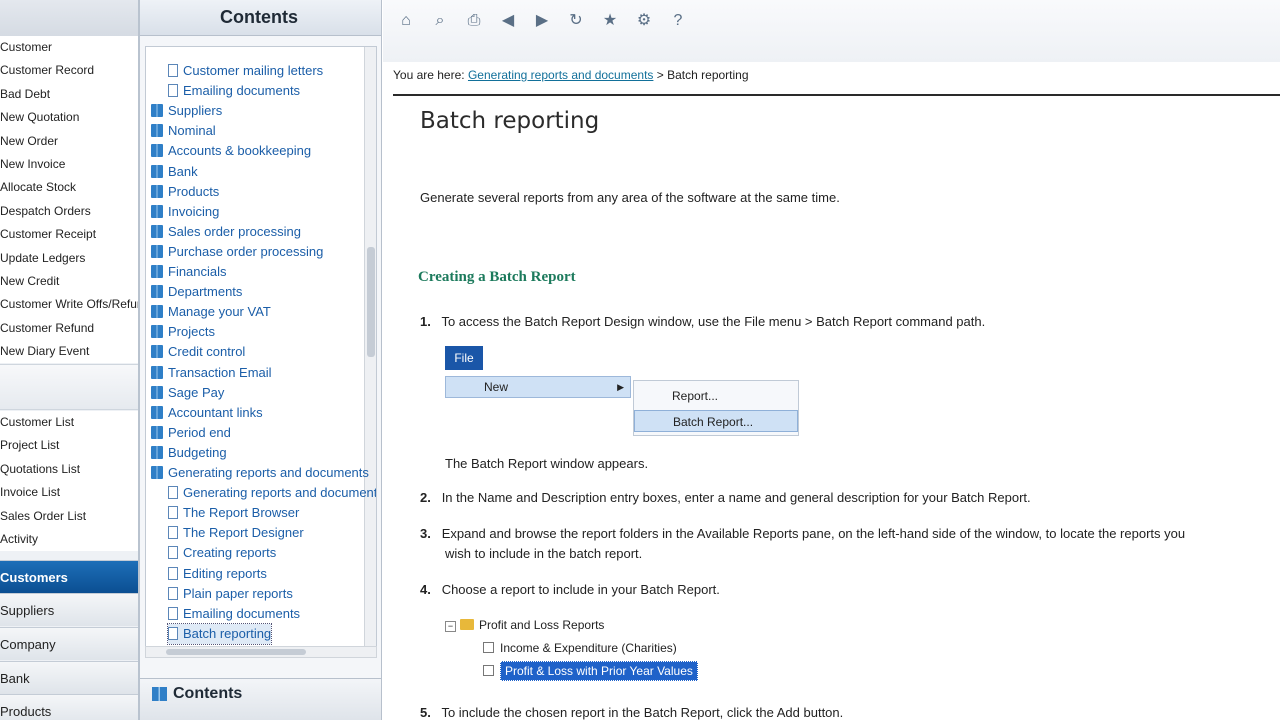 The width and height of the screenshot is (1280, 720). Describe the element at coordinates (69, 281) in the screenshot. I see `task-link: New Credit` at that location.